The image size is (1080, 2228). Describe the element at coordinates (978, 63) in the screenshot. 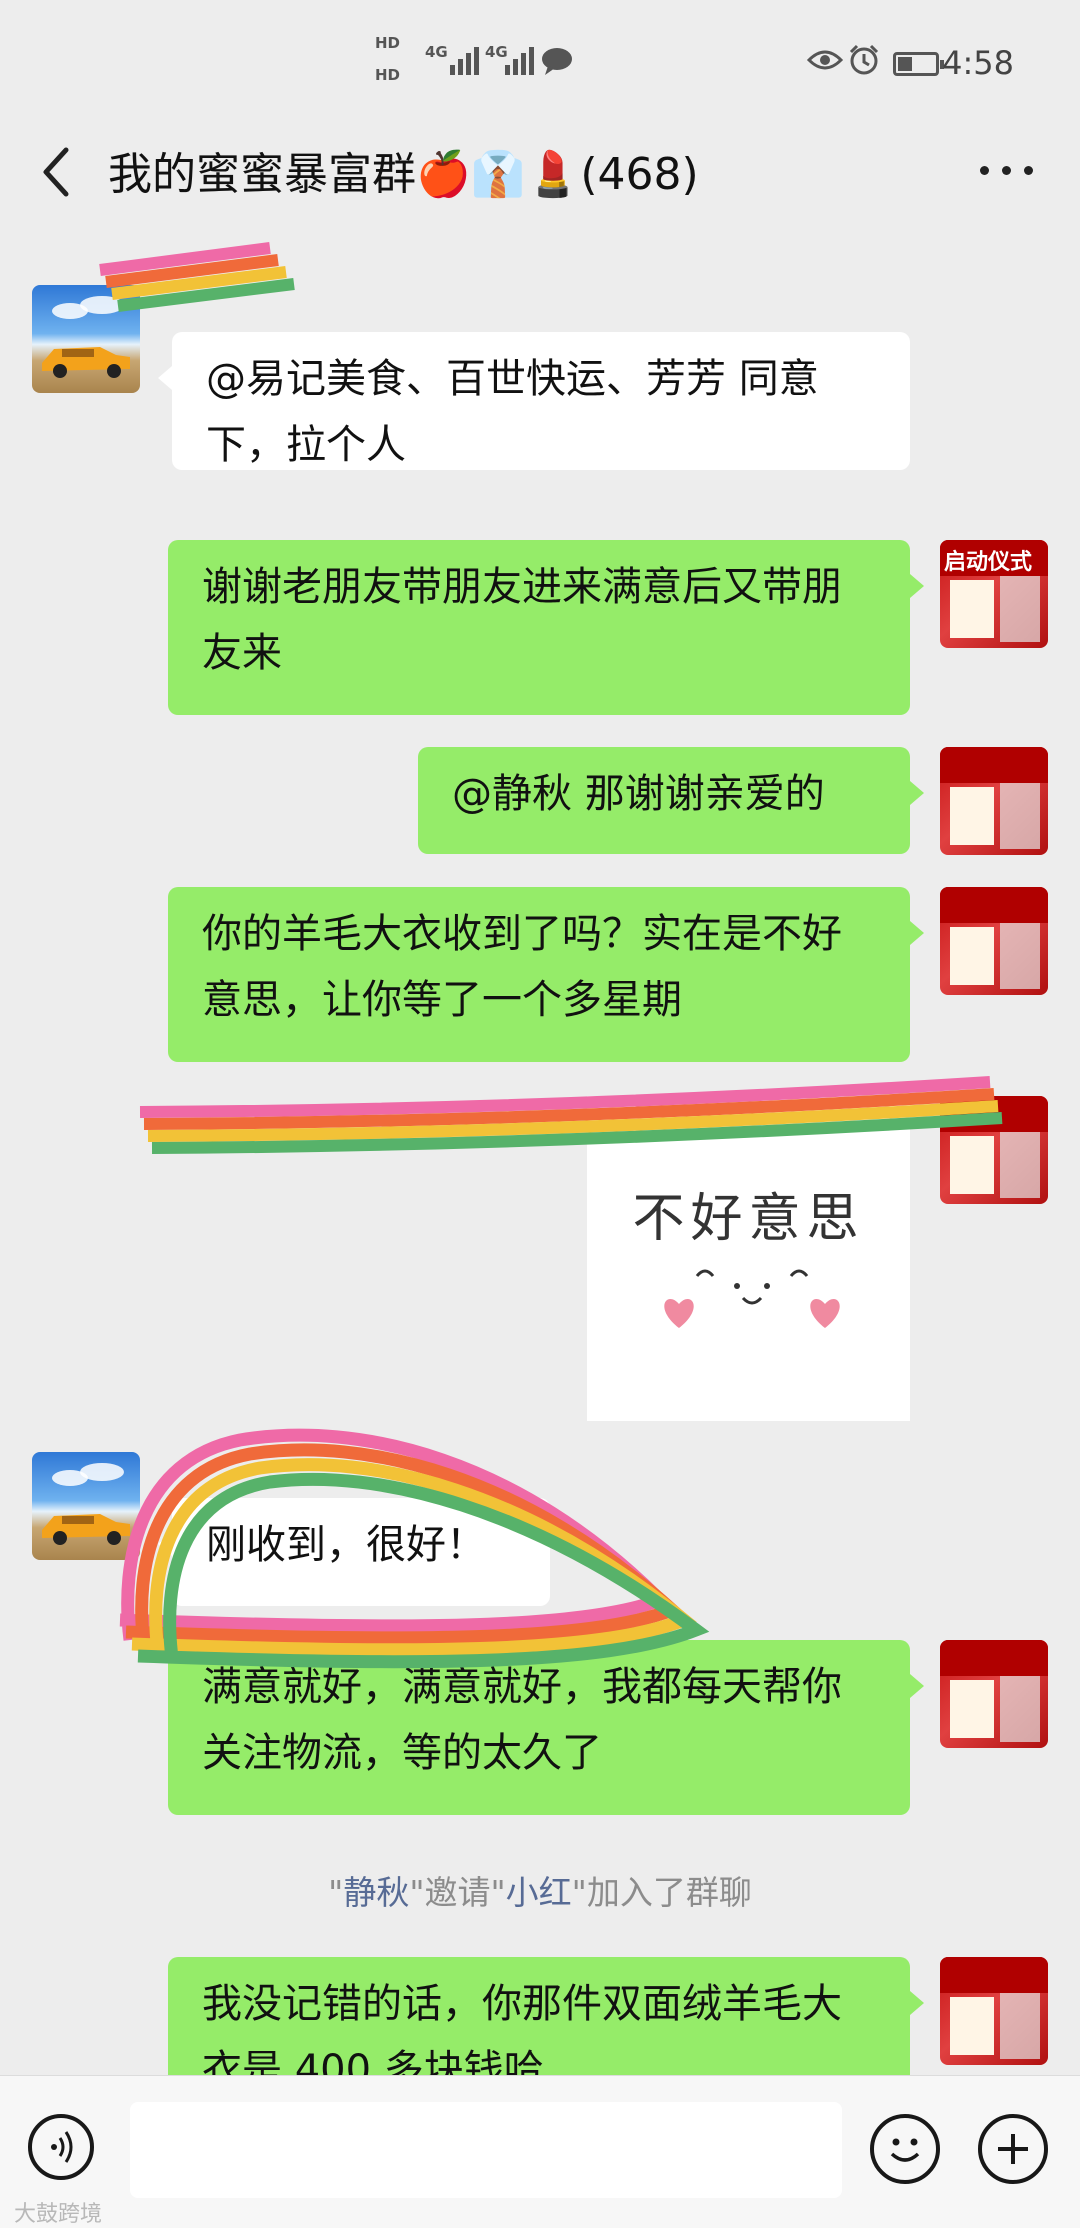

I see `status-time: 4:58` at that location.